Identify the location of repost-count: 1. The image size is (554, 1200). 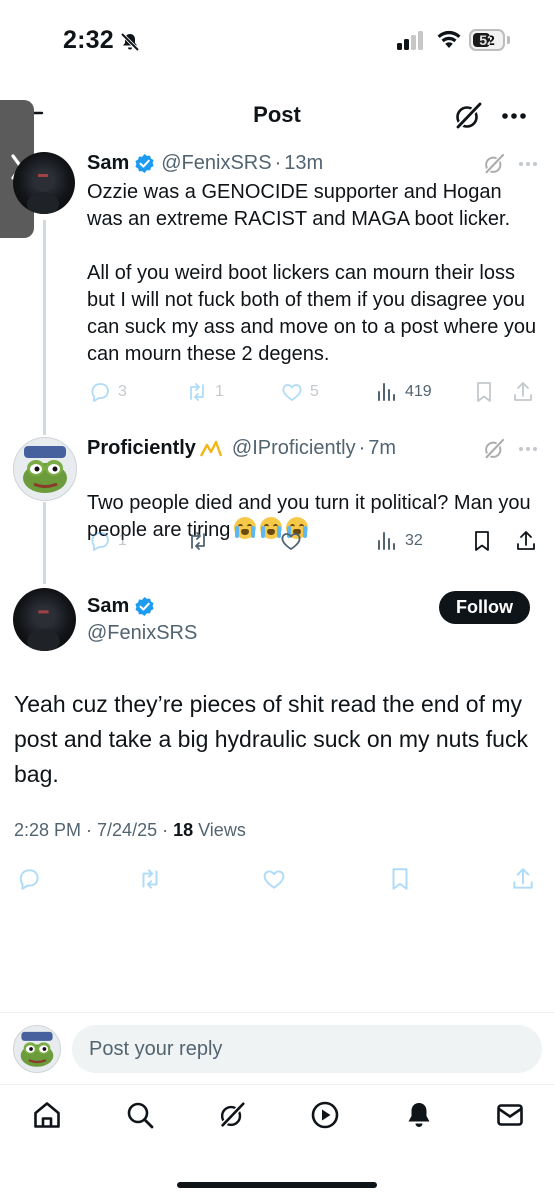
(219, 391).